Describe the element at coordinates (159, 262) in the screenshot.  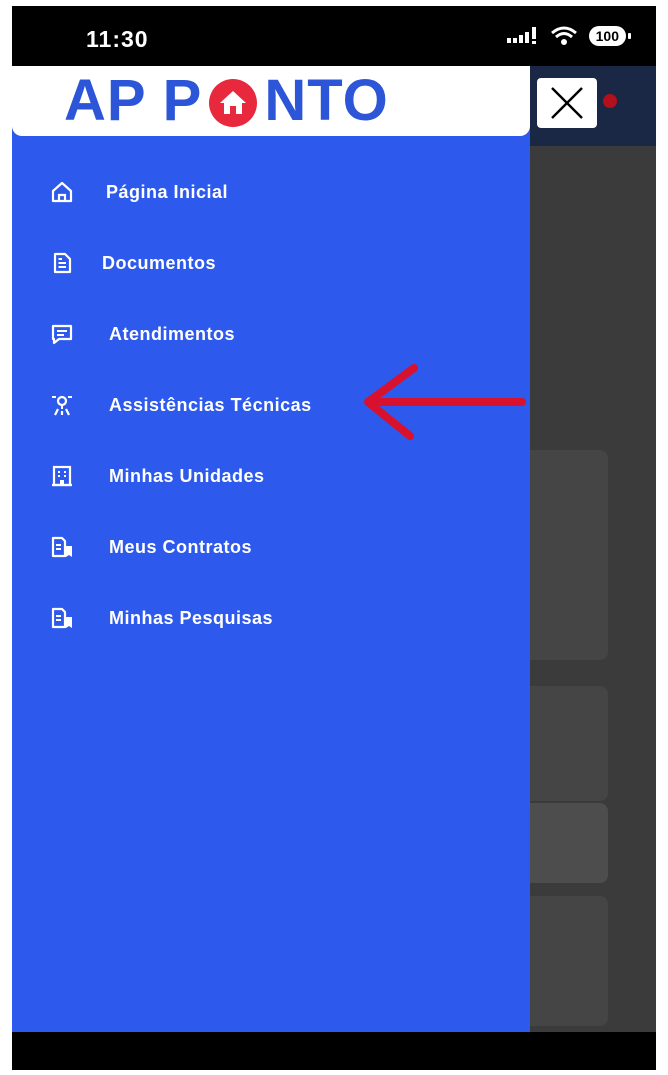
I see `menu-item-label: Documentos` at that location.